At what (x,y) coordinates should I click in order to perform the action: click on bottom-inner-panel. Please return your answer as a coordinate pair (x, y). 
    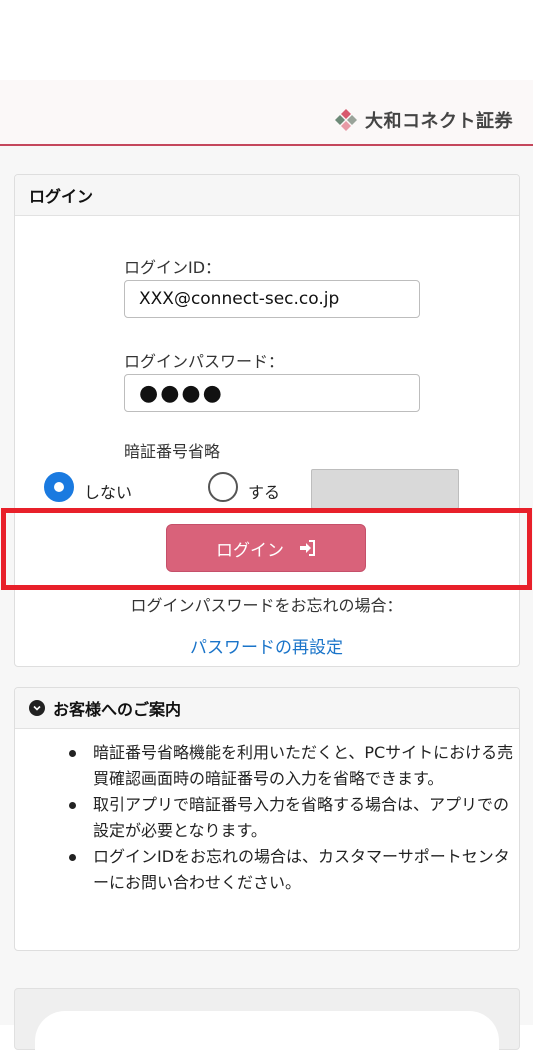
    Looking at the image, I should click on (267, 1036).